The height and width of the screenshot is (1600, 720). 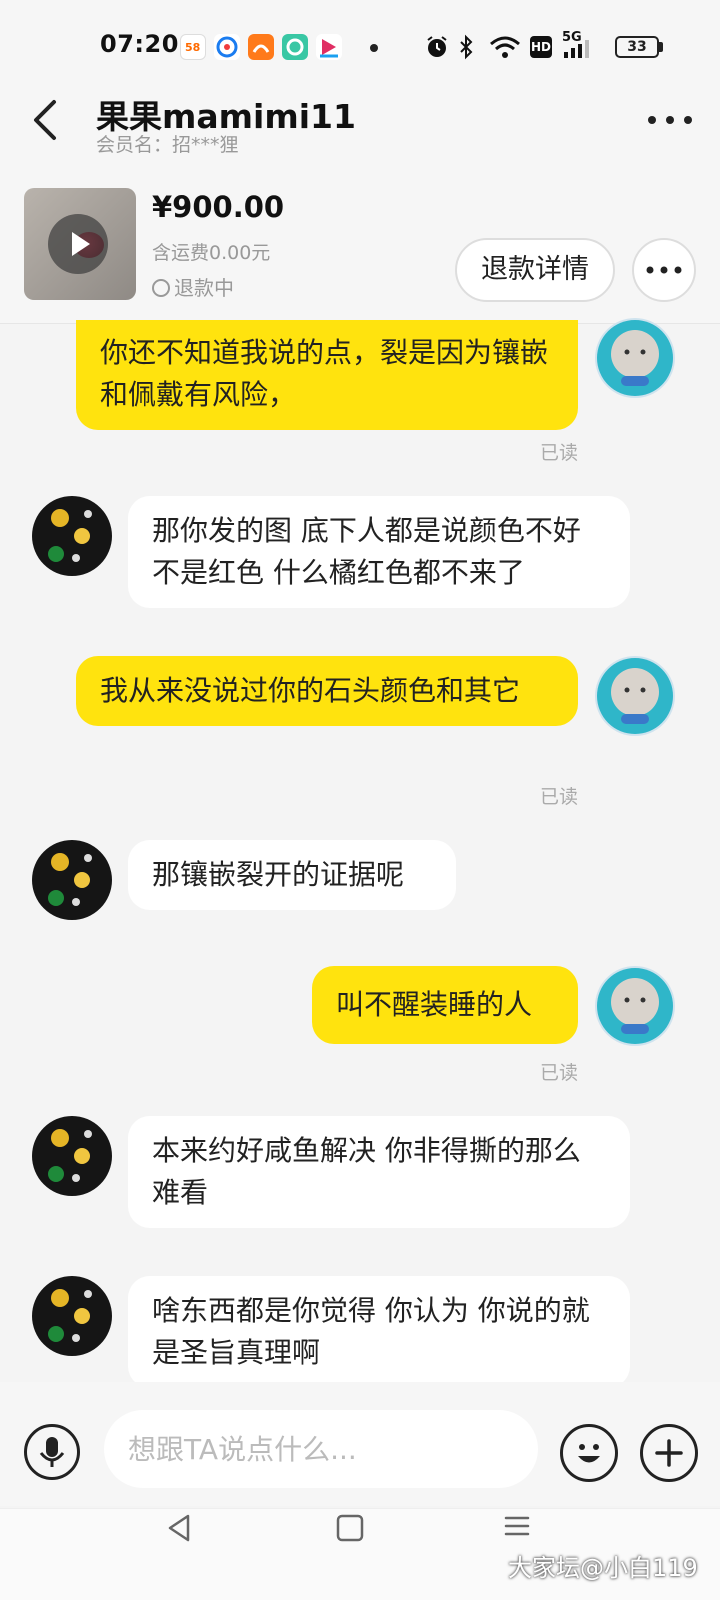 I want to click on svg-text: 58, so click(x=192, y=47).